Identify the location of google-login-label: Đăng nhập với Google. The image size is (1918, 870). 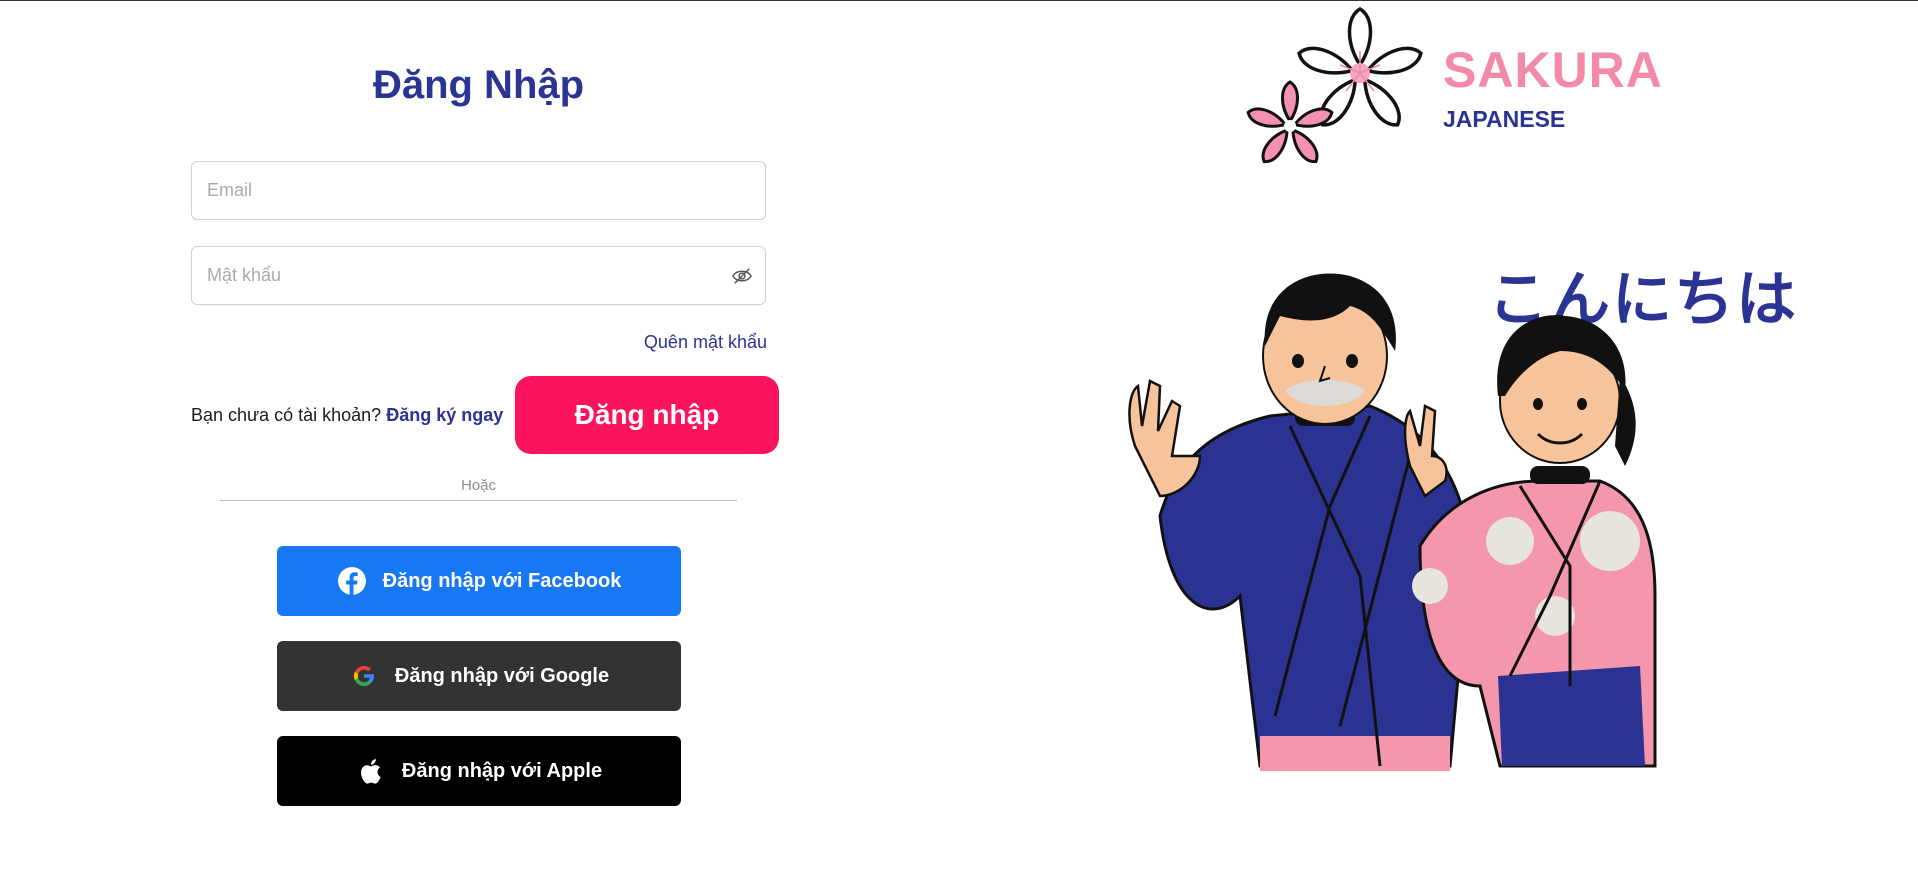
(502, 675).